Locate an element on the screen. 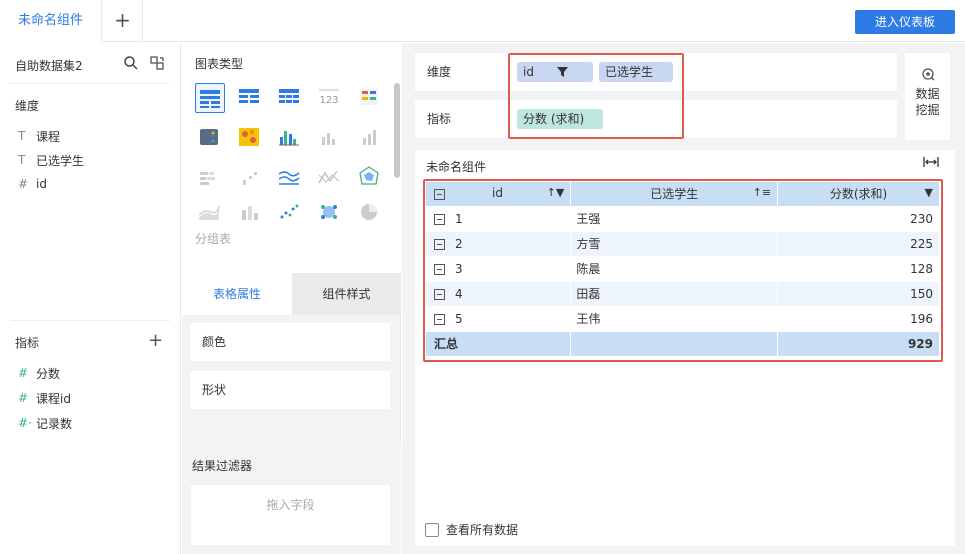  field-label: 已选学生 is located at coordinates (60, 160).